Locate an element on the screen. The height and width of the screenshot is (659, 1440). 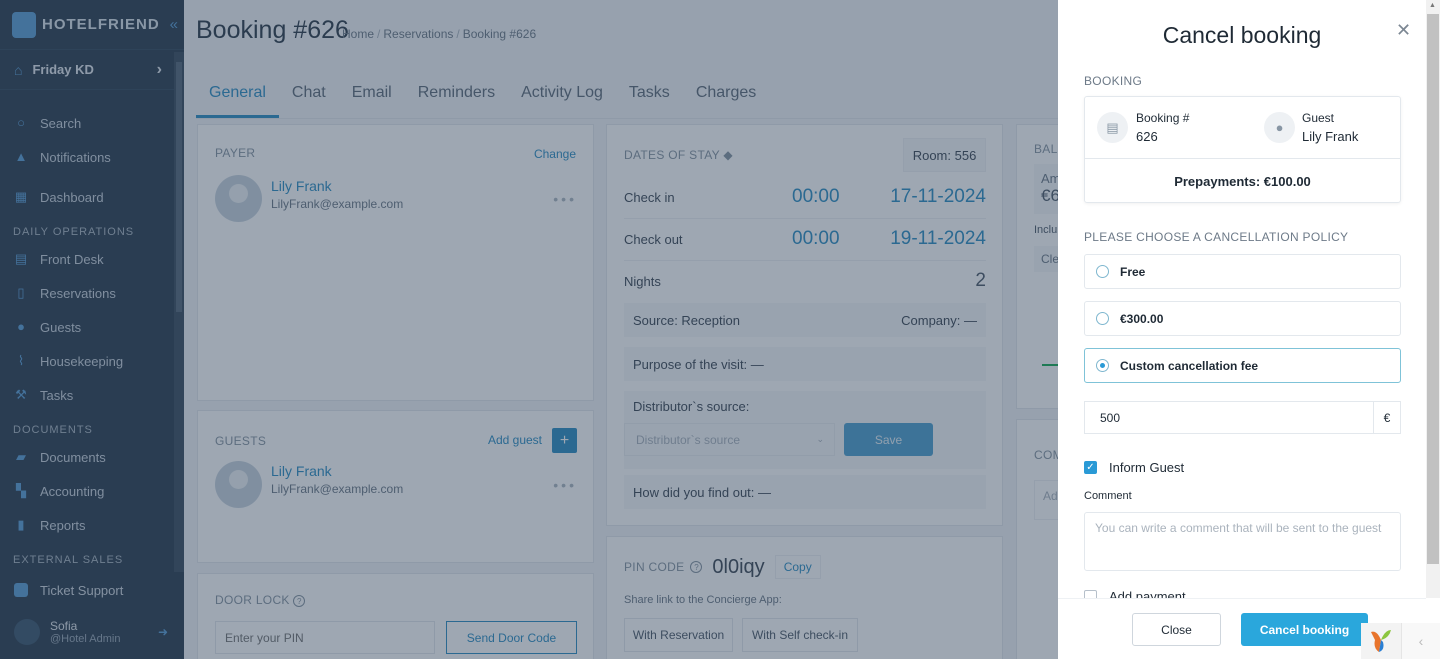
comment-label: Comment is located at coordinates (1108, 496).